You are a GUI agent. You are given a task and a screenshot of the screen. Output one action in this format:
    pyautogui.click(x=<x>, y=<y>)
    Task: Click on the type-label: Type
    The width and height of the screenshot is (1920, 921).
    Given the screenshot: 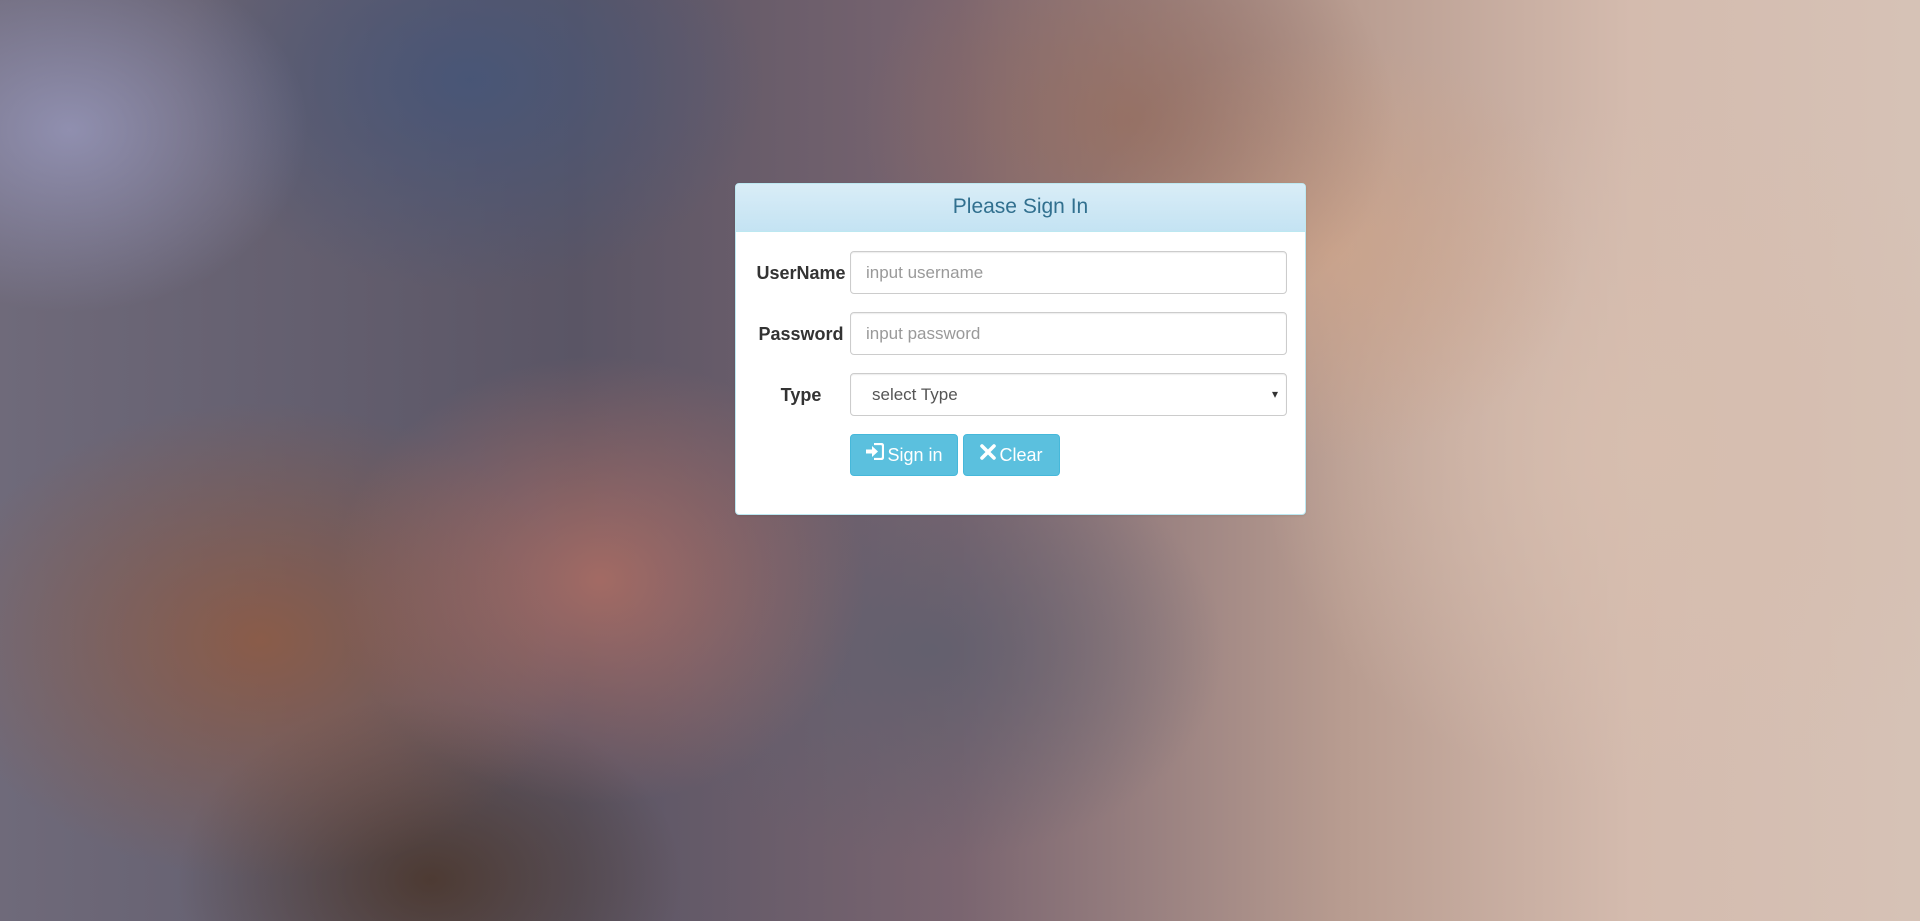 What is the action you would take?
    pyautogui.click(x=801, y=395)
    